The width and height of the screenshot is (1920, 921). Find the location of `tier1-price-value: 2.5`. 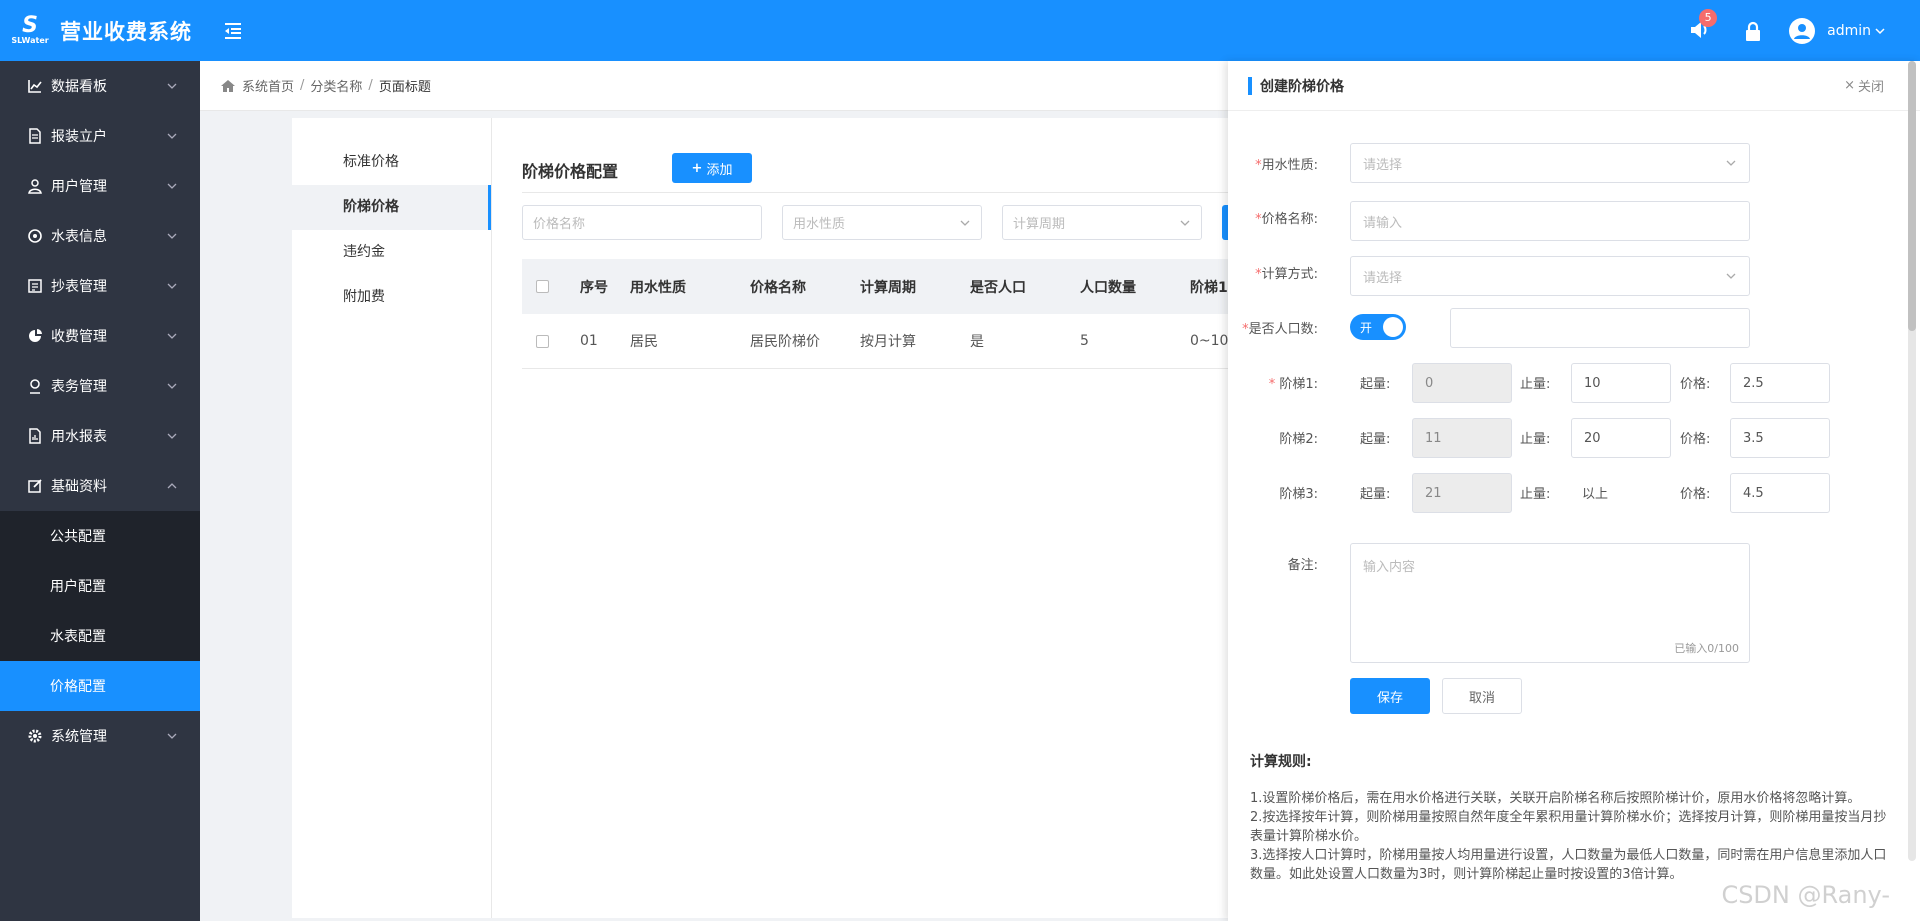

tier1-price-value: 2.5 is located at coordinates (1753, 383).